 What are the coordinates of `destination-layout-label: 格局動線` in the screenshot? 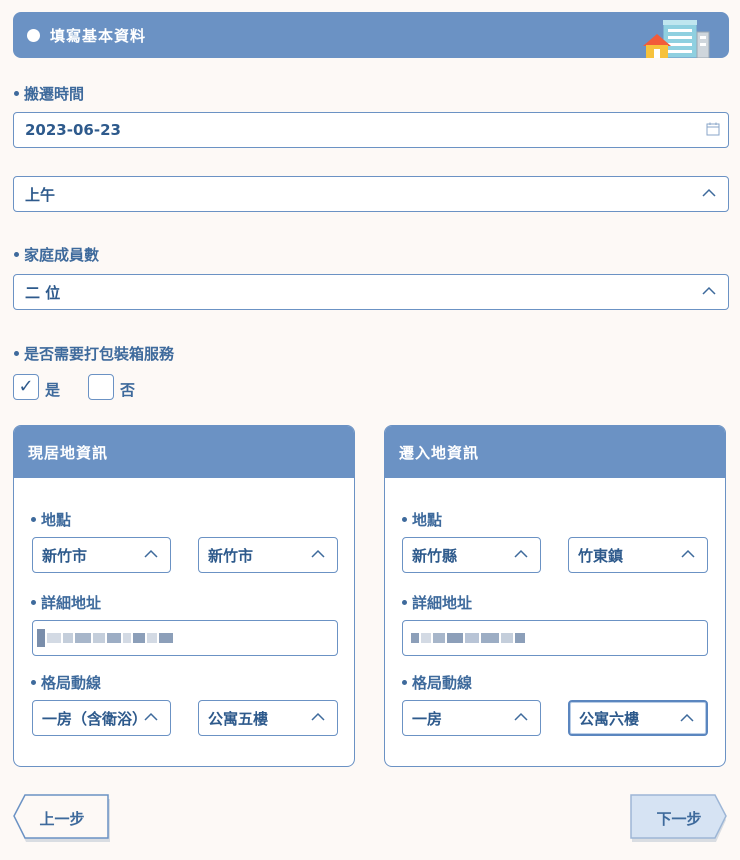 It's located at (437, 682).